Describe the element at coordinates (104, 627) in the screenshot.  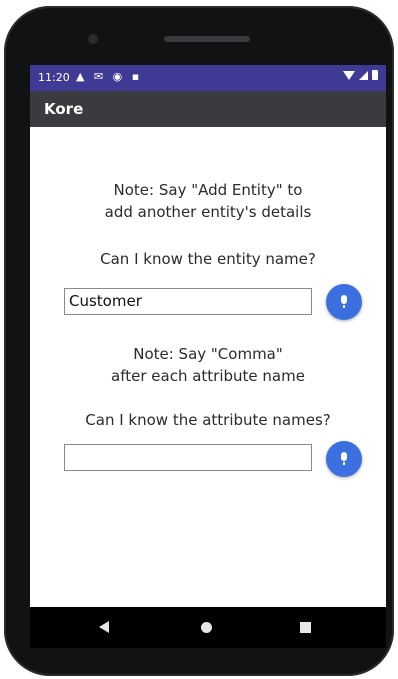
I see `back-icon` at that location.